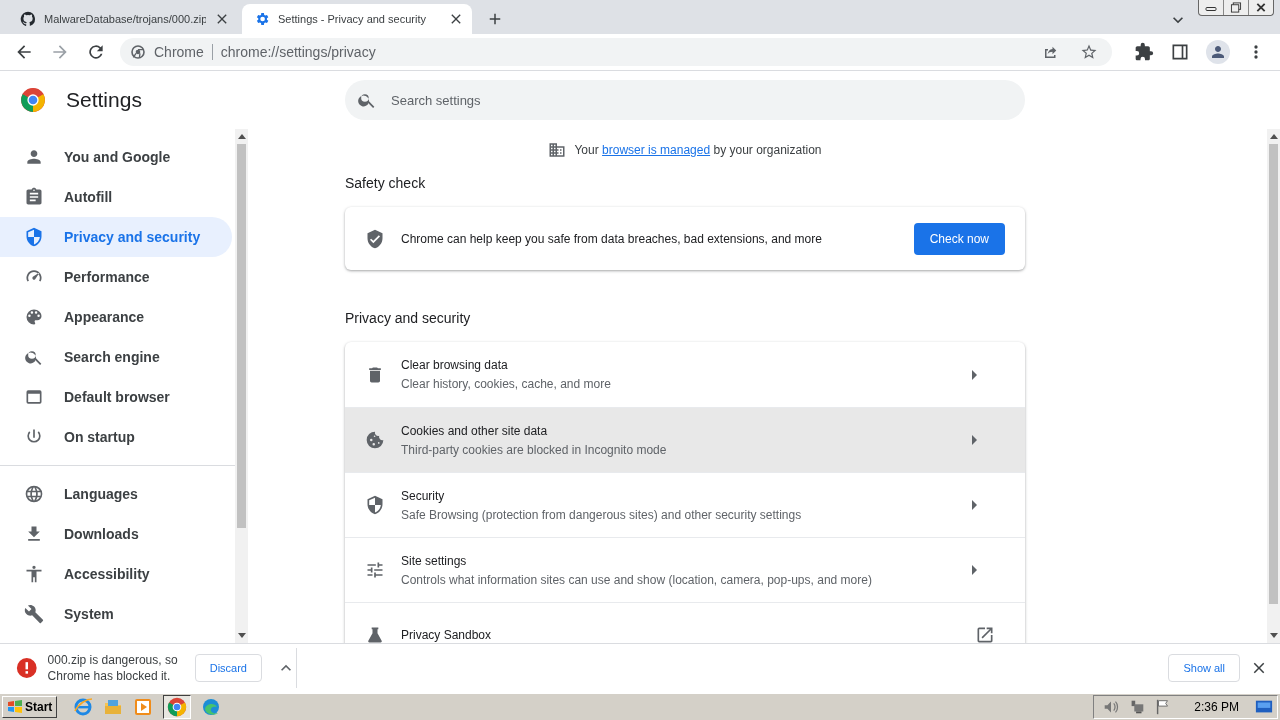 This screenshot has width=1280, height=720. What do you see at coordinates (116, 317) in the screenshot?
I see `sidebar-item: Appearance` at bounding box center [116, 317].